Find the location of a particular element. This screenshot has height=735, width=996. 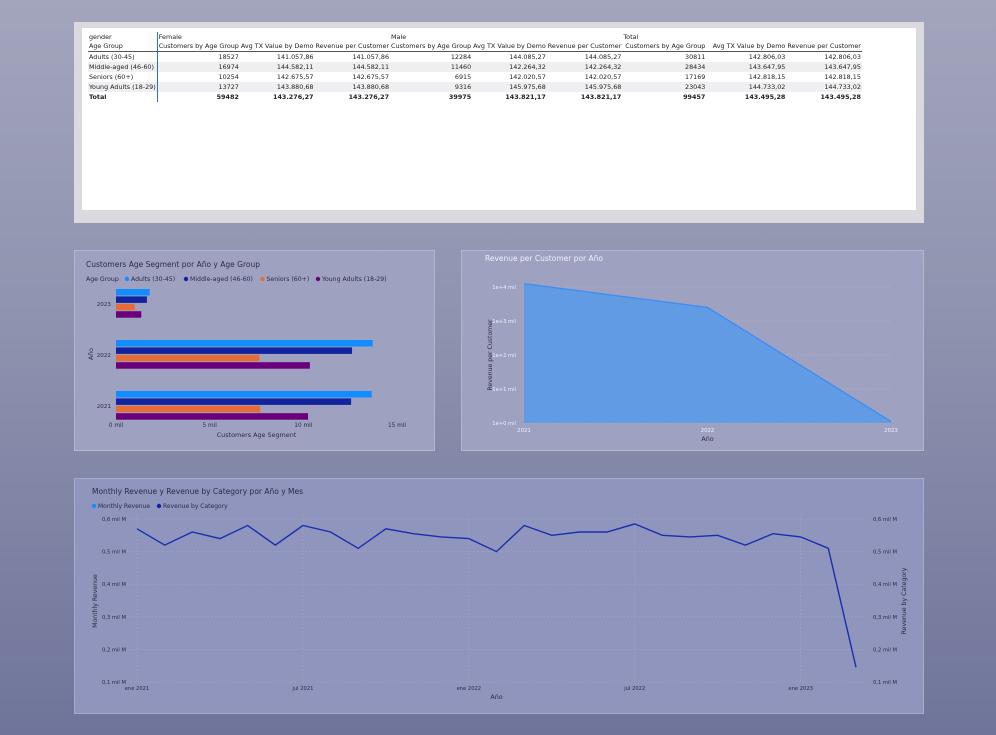

legend-item: Monthly Revenue is located at coordinates (124, 506).